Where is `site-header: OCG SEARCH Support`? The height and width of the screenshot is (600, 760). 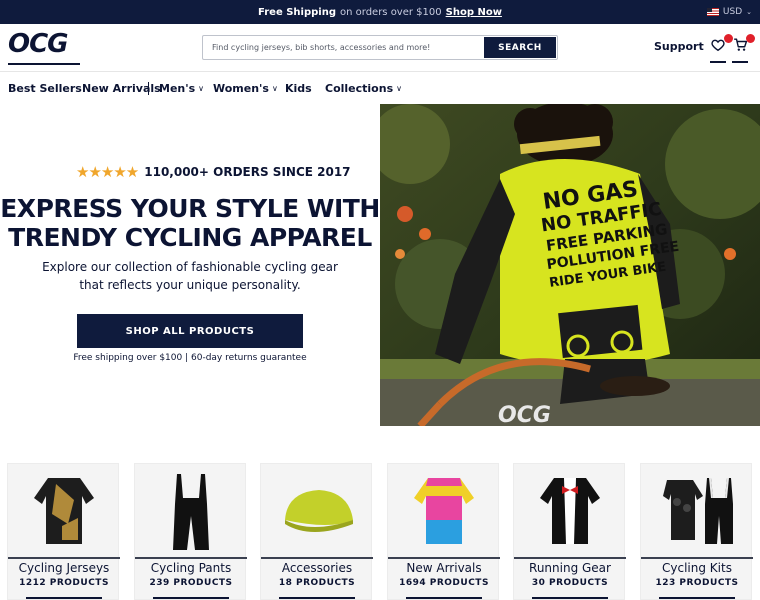
site-header: OCG SEARCH Support is located at coordinates (380, 48).